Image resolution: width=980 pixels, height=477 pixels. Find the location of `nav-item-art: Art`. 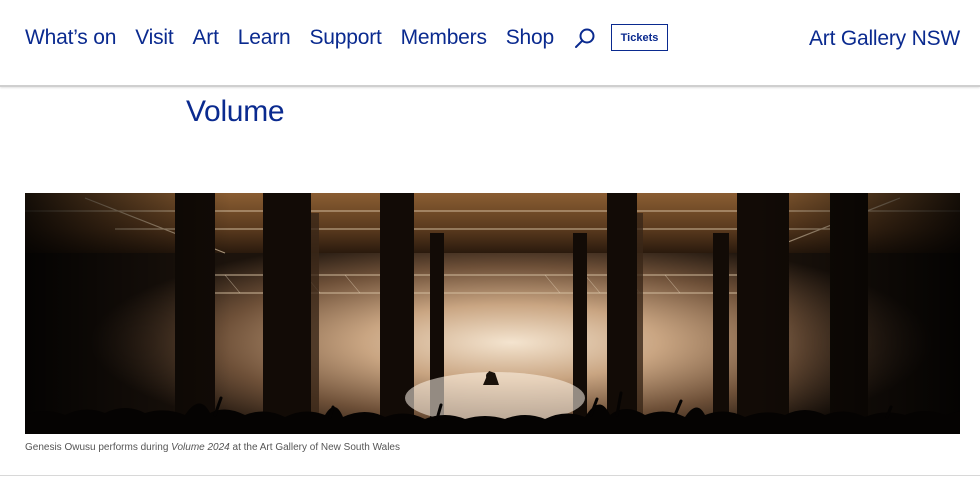

nav-item-art: Art is located at coordinates (206, 38).